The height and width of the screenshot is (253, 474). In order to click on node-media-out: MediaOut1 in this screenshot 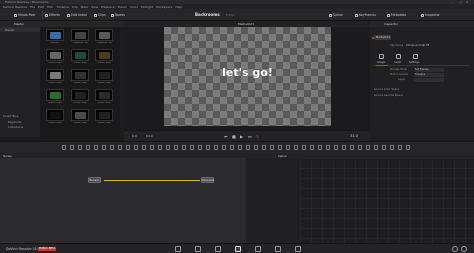, I will do `click(208, 180)`.